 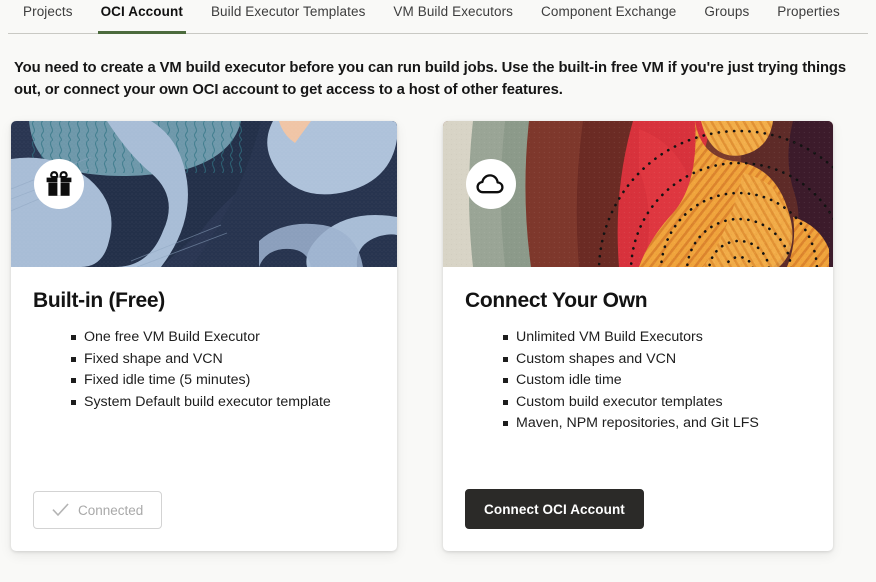 I want to click on tab-properties: Properties, so click(x=808, y=17).